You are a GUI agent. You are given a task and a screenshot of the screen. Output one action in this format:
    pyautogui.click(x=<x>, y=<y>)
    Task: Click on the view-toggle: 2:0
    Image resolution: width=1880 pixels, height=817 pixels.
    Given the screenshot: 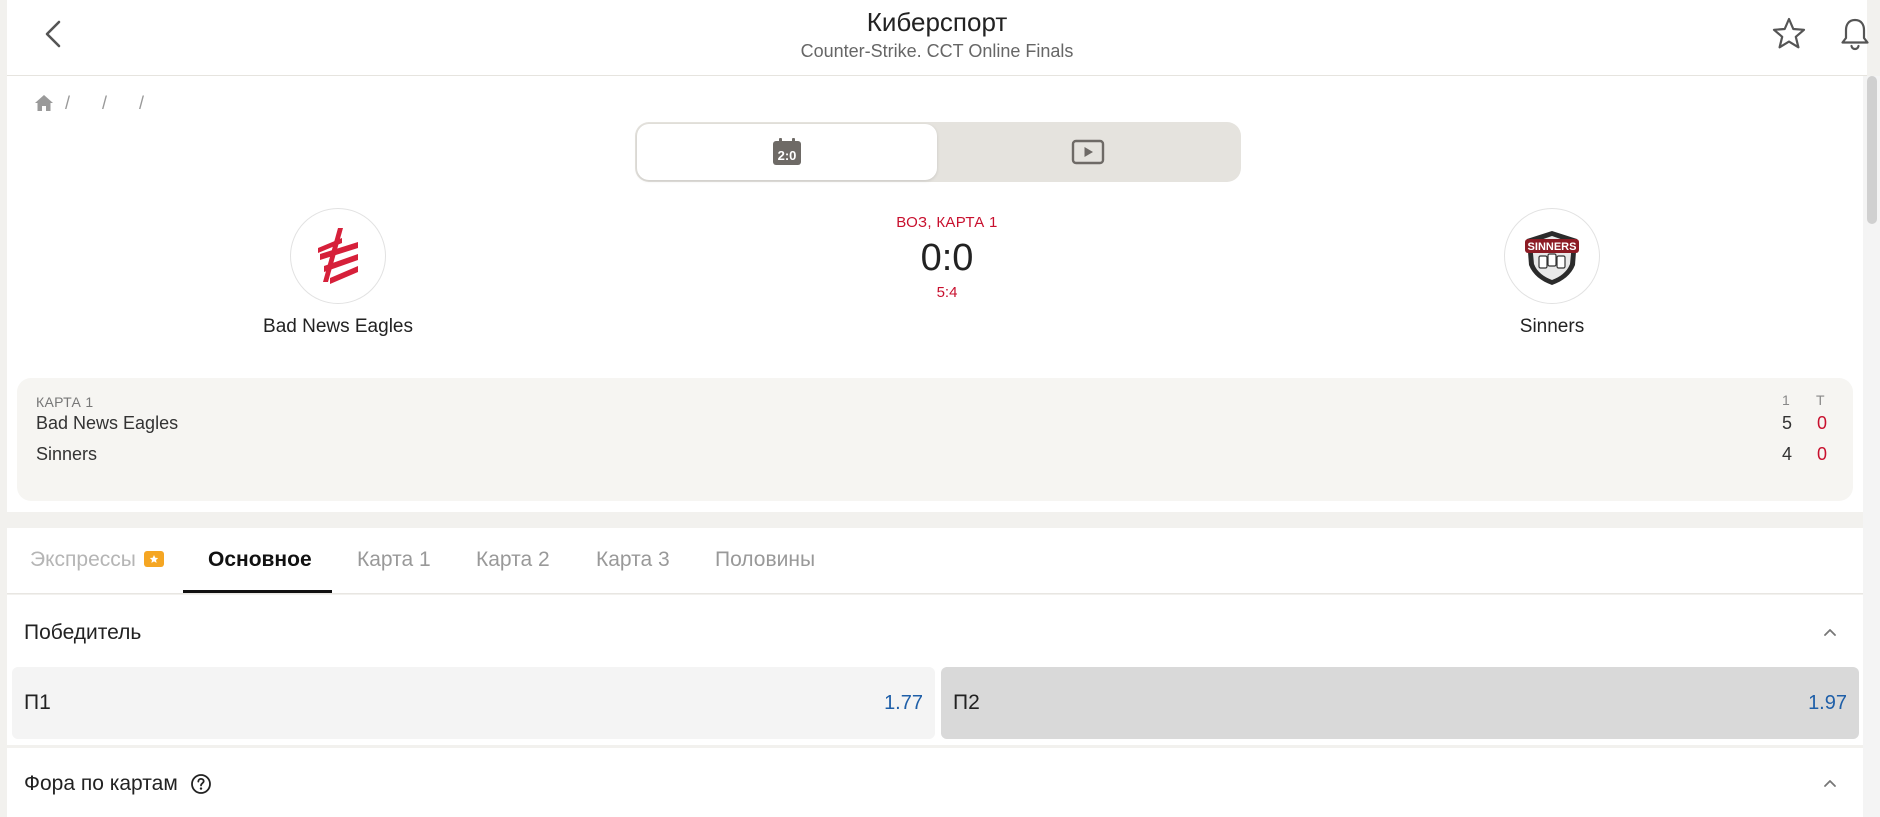 What is the action you would take?
    pyautogui.click(x=938, y=152)
    